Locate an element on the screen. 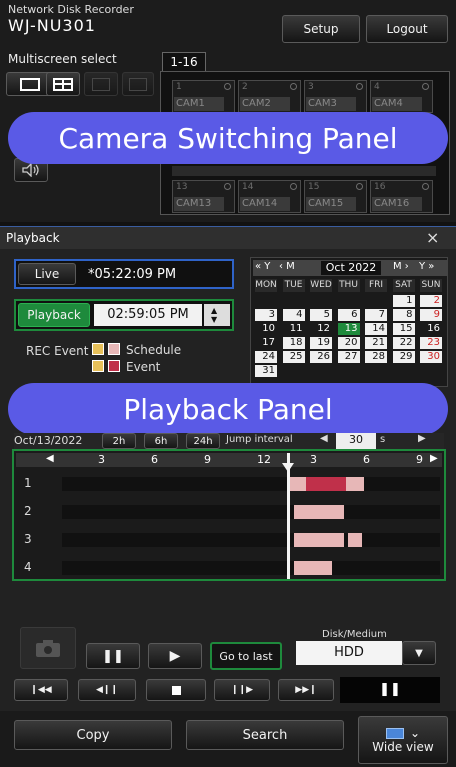  camera-name: CAM2 is located at coordinates (265, 104).